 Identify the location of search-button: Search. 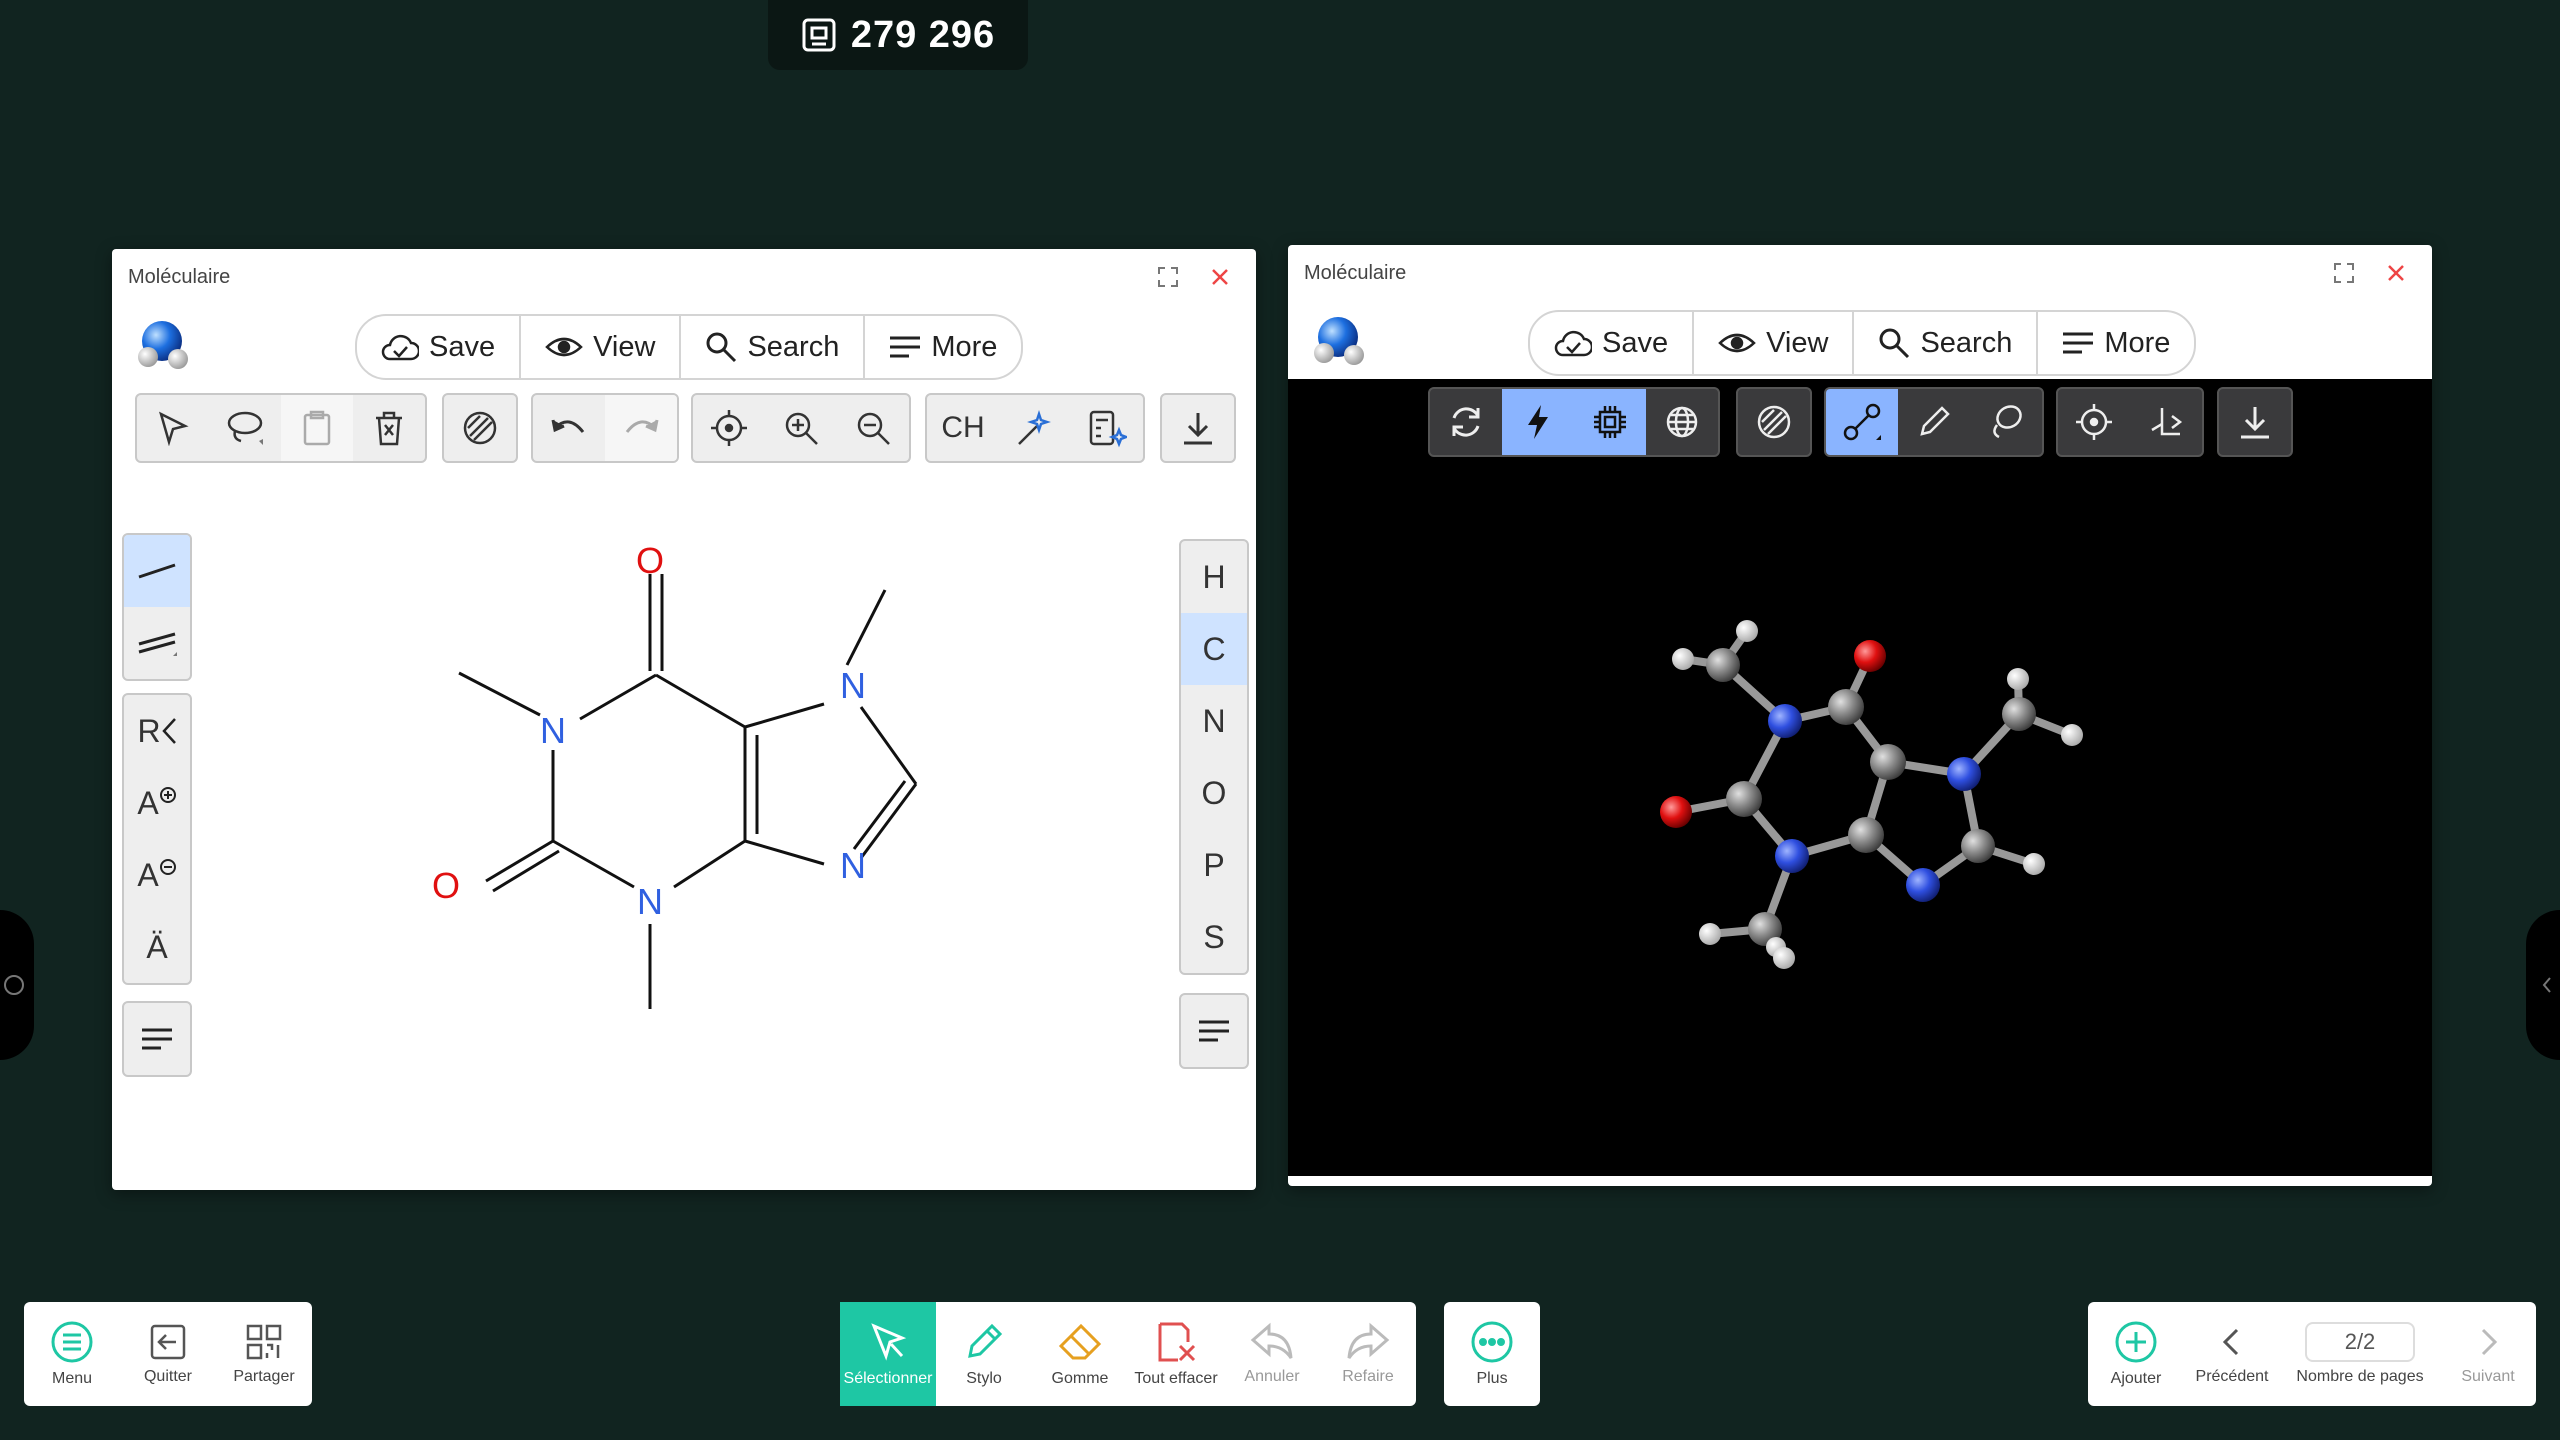
(1946, 343).